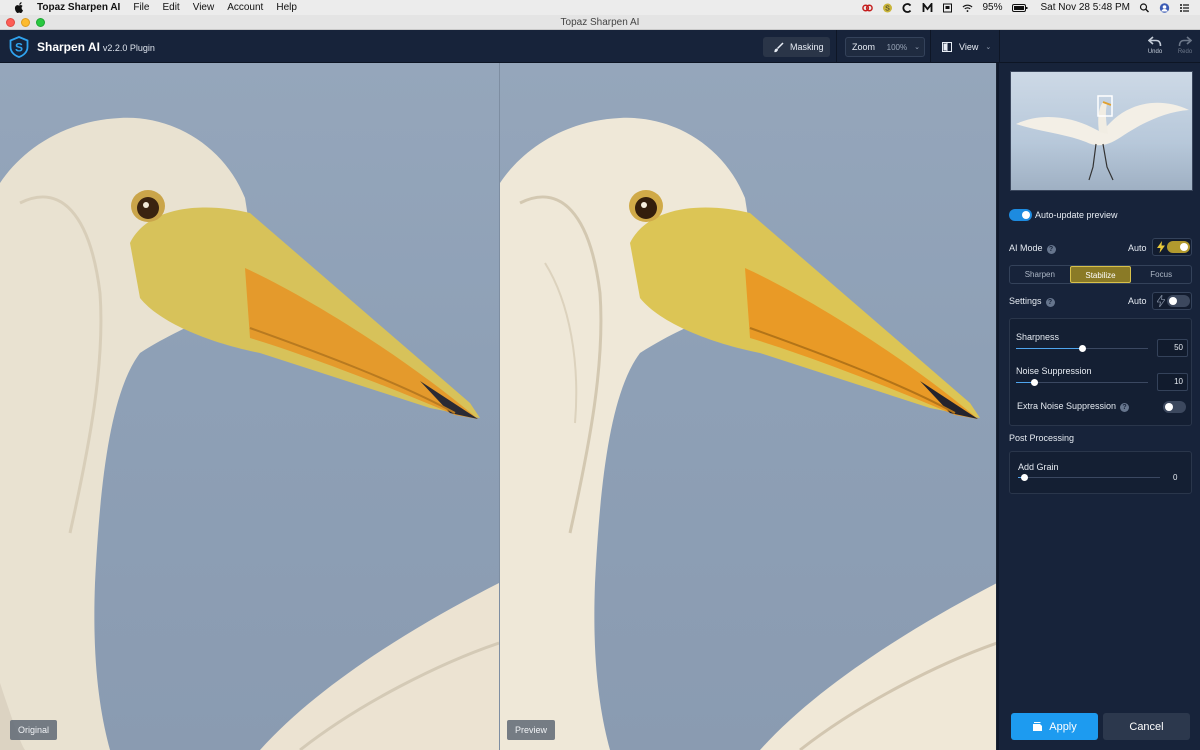 Image resolution: width=1200 pixels, height=750 pixels. I want to click on sharpness-slider, so click(1082, 348).